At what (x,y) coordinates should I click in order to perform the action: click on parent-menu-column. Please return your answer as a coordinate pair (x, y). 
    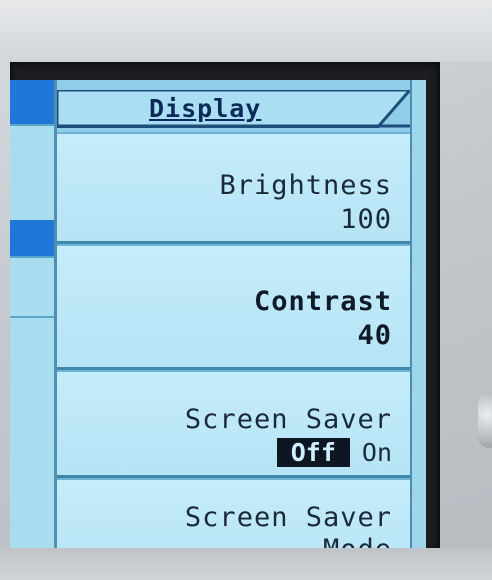
    Looking at the image, I should click on (32, 316).